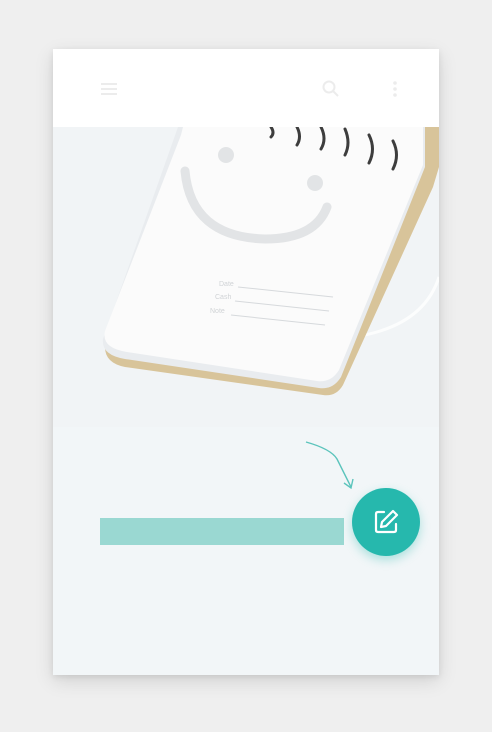 This screenshot has width=492, height=732. Describe the element at coordinates (329, 465) in the screenshot. I see `hint-arrow` at that location.